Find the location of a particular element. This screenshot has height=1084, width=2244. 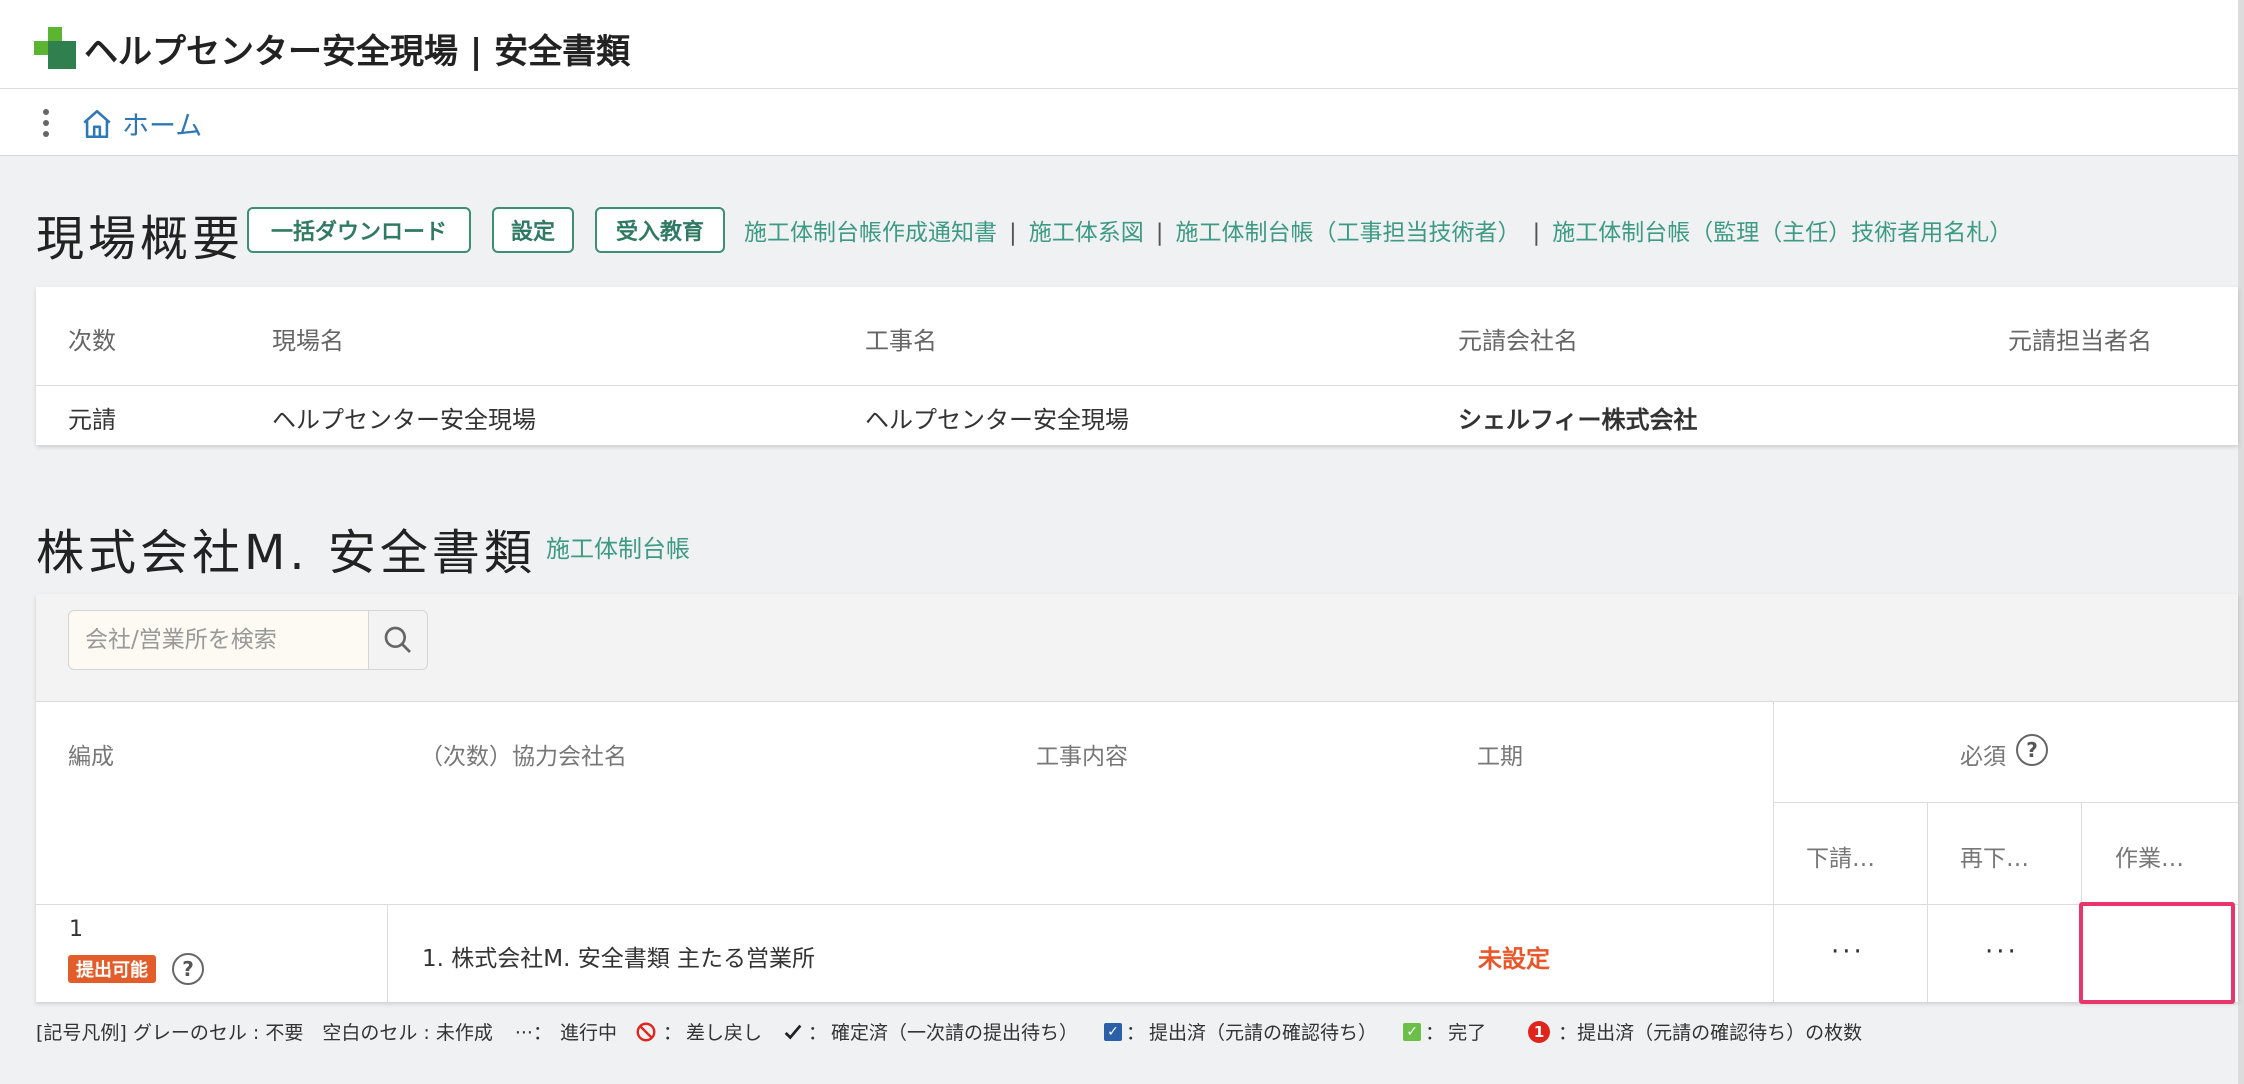

link-ledger-supervisor: 施工体制台帳（監理（主任）技術者用名札） is located at coordinates (1782, 233).